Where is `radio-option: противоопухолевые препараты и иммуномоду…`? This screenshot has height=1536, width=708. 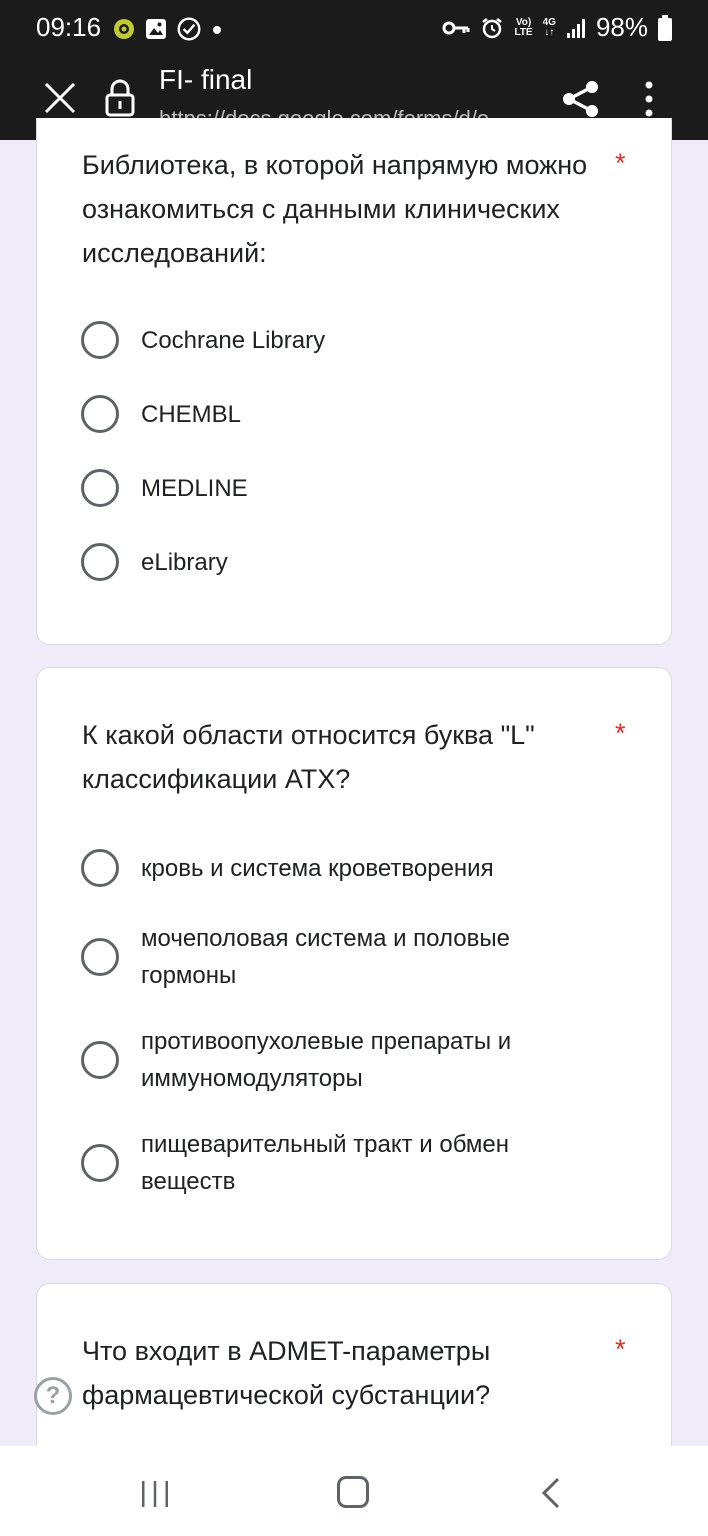
radio-option: противоопухолевые препараты и иммуномоду… is located at coordinates (361, 1060).